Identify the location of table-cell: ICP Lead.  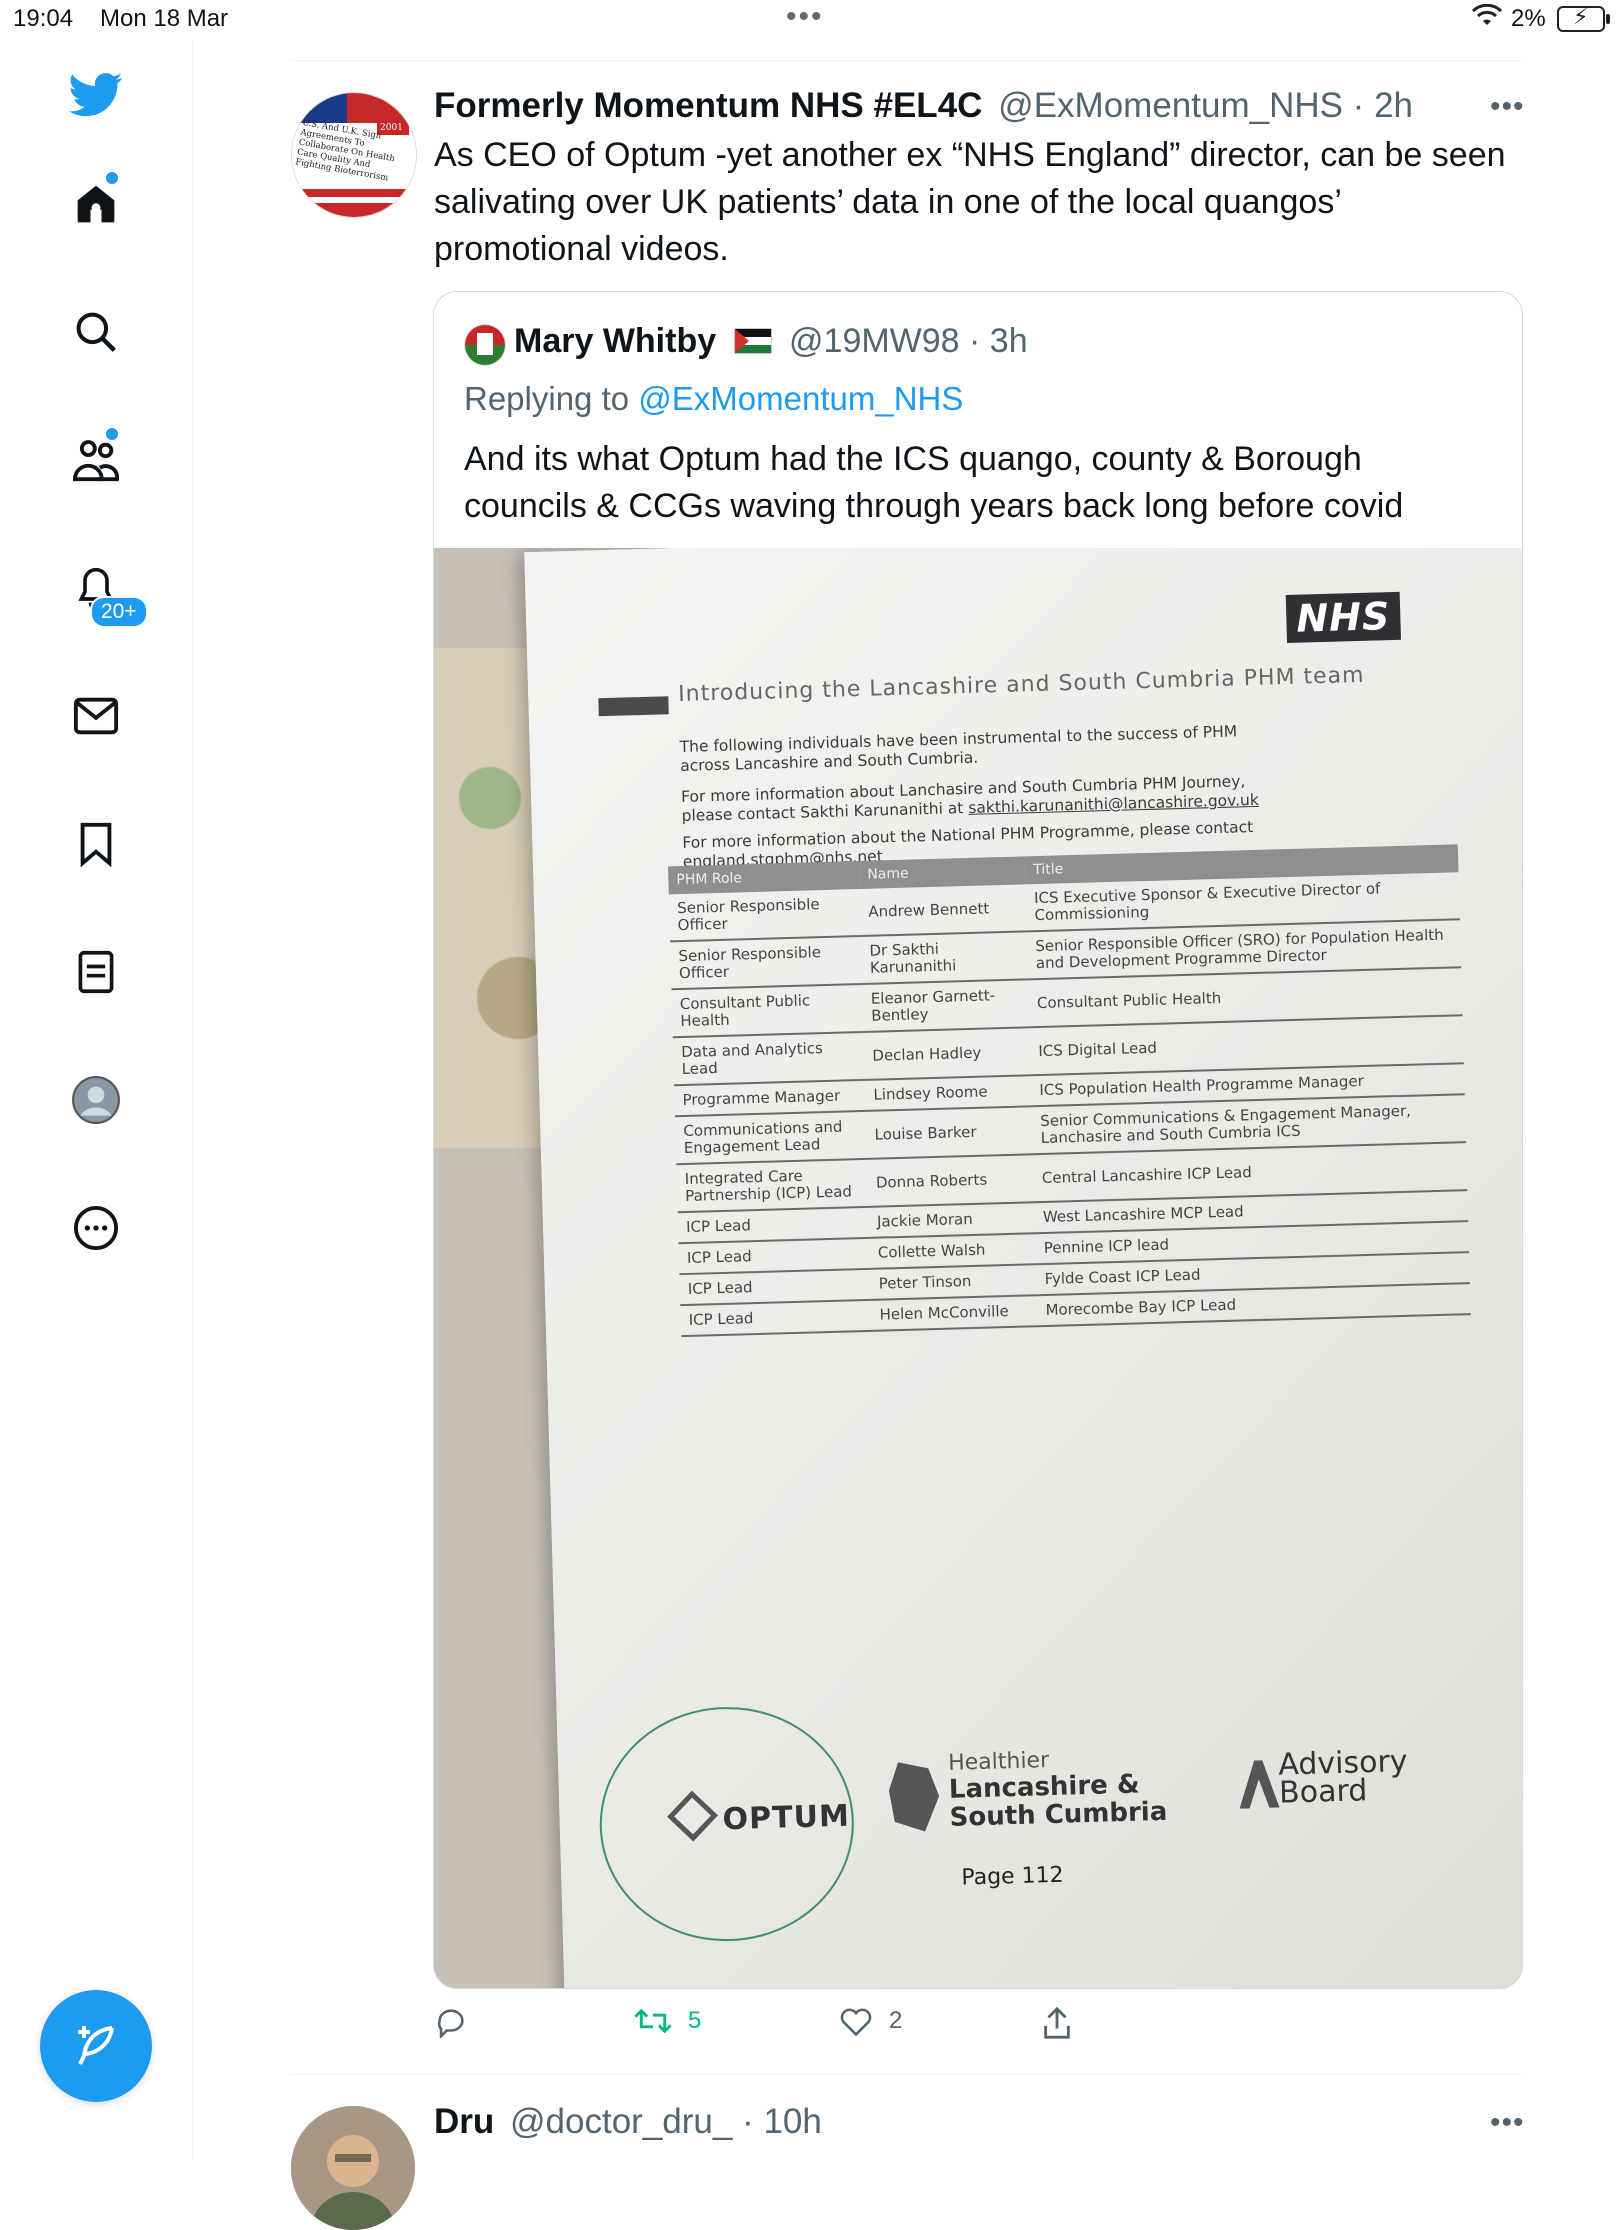
(776, 1318).